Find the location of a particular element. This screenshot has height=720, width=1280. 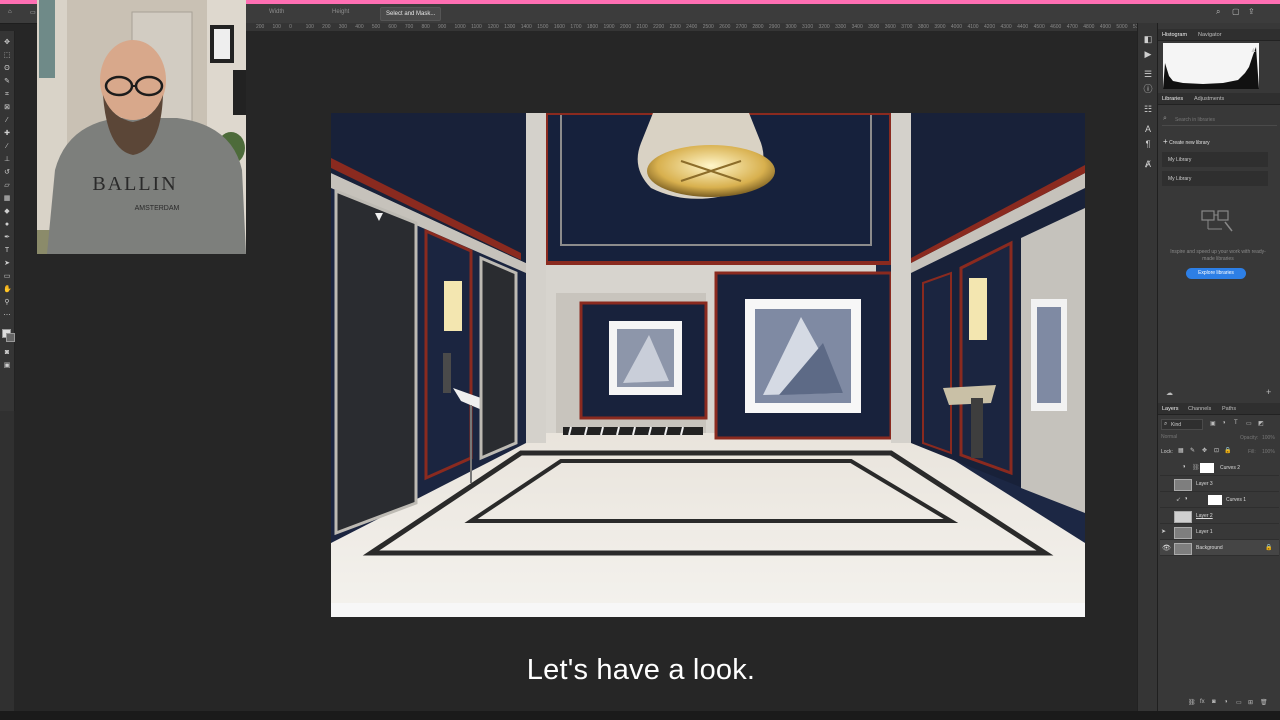

lock-artboard-icon: ⊡ is located at coordinates (1216, 450).